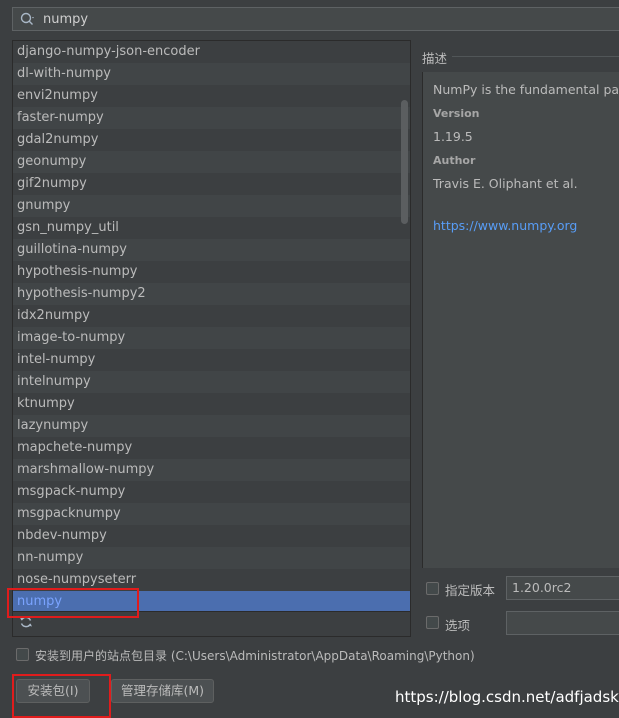  I want to click on author-value: Travis E. Oliphant et al., so click(505, 183).